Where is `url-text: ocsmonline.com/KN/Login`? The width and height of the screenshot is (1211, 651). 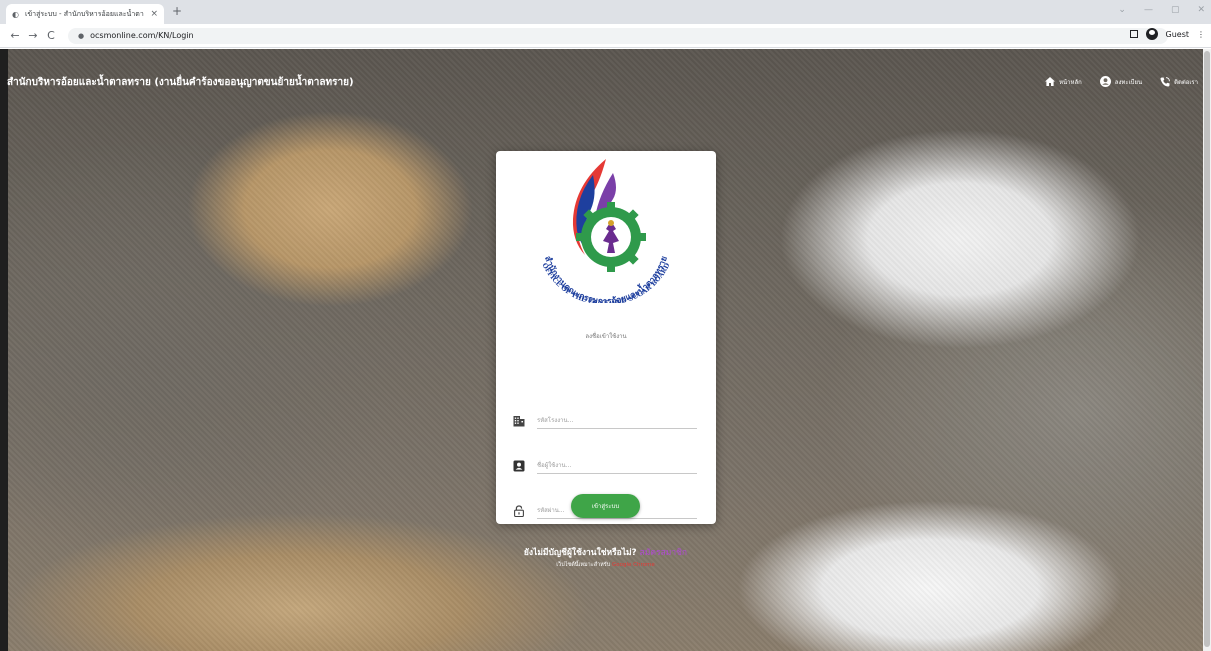
url-text: ocsmonline.com/KN/Login is located at coordinates (142, 35).